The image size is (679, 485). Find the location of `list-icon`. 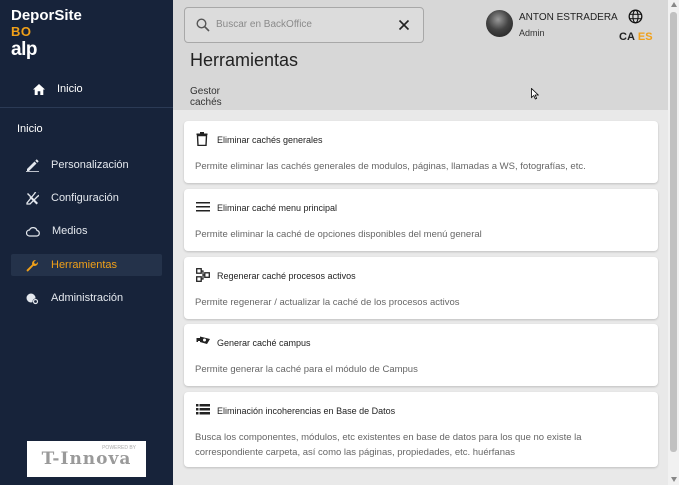

list-icon is located at coordinates (203, 409).